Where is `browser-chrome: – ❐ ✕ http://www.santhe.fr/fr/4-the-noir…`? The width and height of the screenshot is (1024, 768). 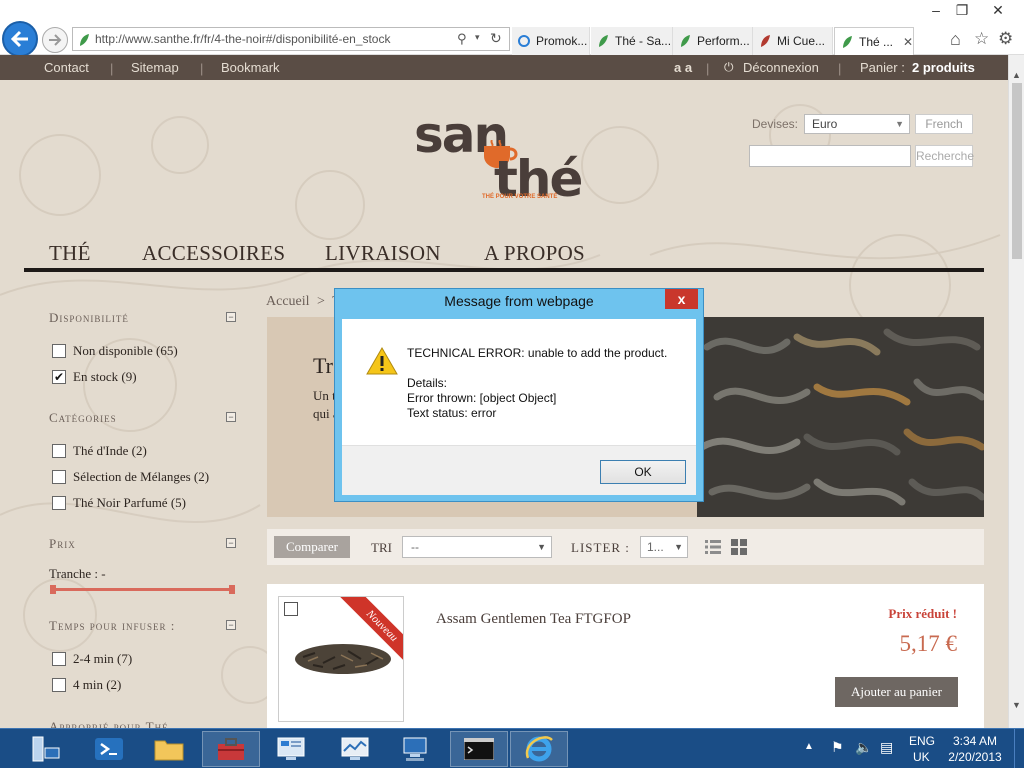 browser-chrome: – ❐ ✕ http://www.santhe.fr/fr/4-the-noir… is located at coordinates (512, 28).